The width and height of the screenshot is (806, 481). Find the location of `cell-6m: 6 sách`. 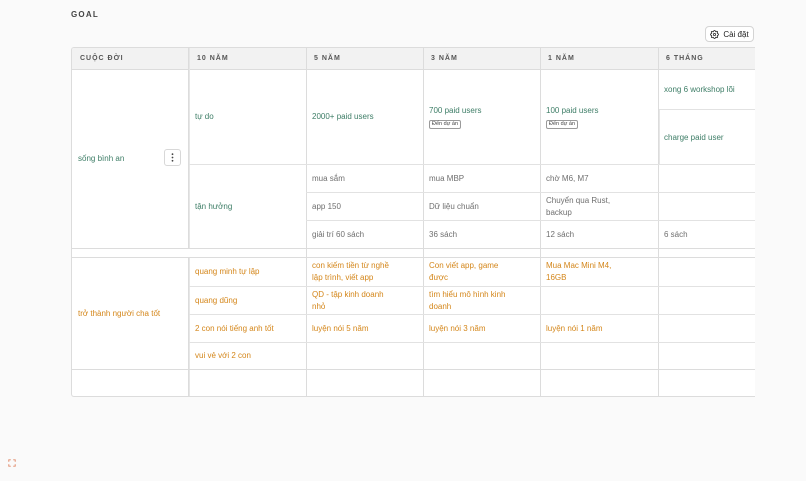

cell-6m: 6 sách is located at coordinates (706, 235).